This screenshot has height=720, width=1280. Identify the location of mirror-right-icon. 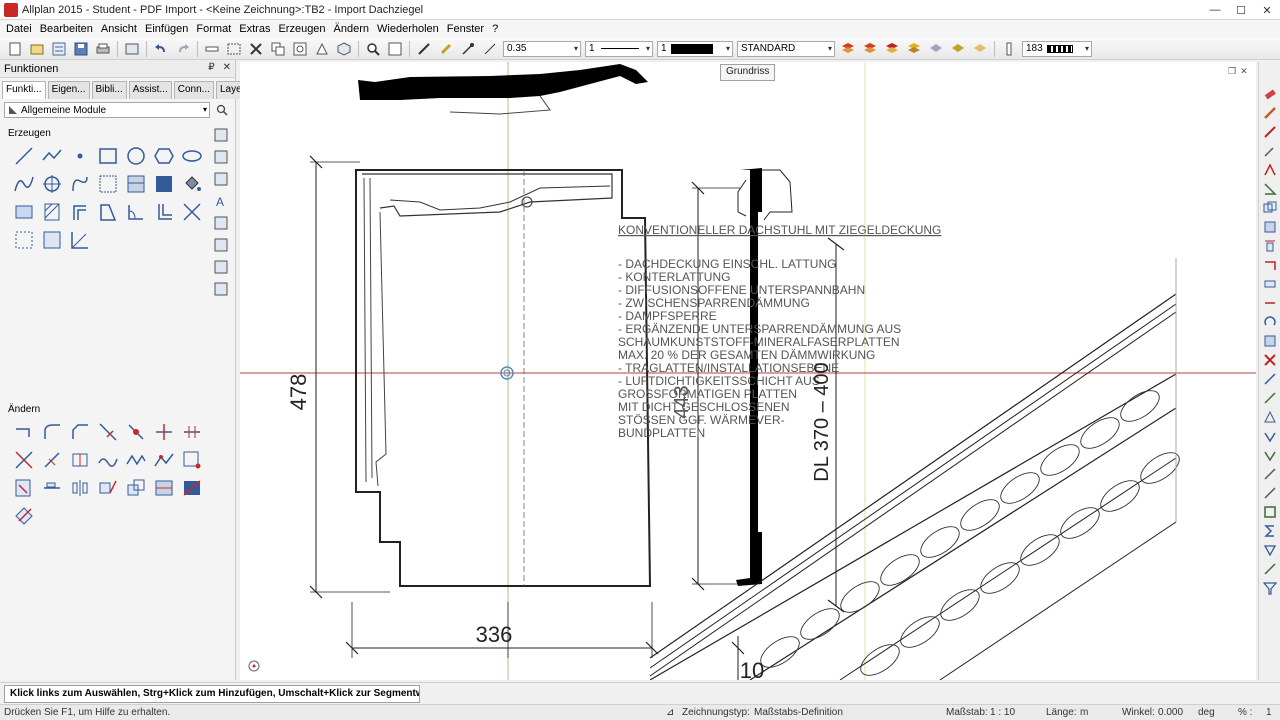
(1270, 341).